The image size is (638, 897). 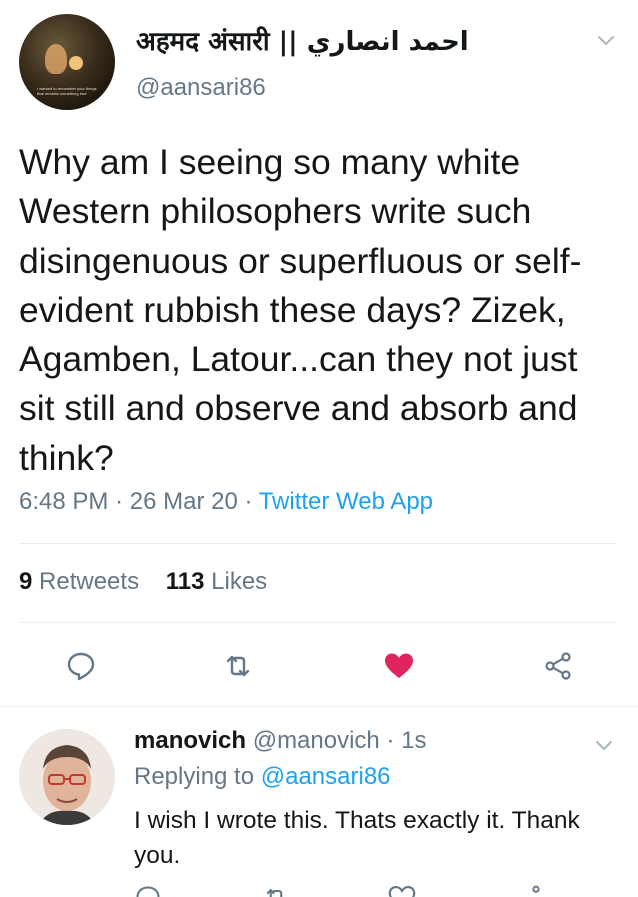 What do you see at coordinates (201, 88) in the screenshot?
I see `author-handle: @aansari86` at bounding box center [201, 88].